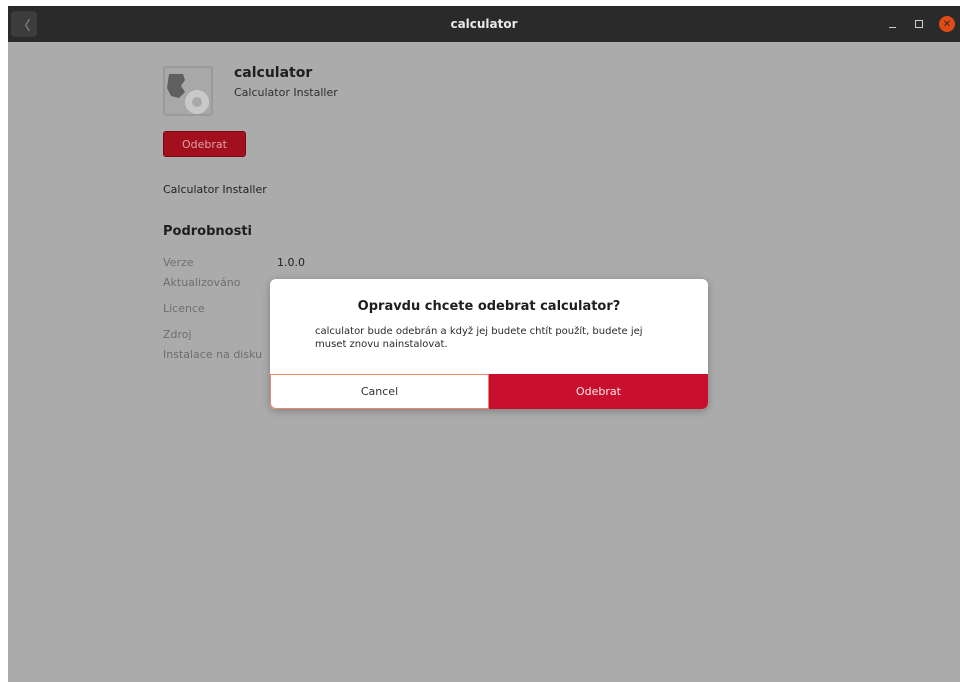 The height and width of the screenshot is (682, 960). I want to click on maximize-icon, so click(919, 24).